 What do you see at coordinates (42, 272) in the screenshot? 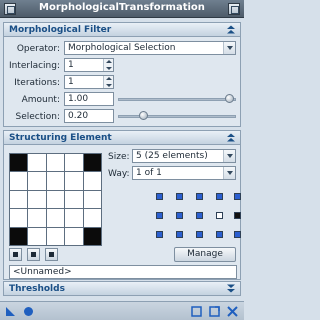
I see `element-name-value: <Unnamed>` at bounding box center [42, 272].